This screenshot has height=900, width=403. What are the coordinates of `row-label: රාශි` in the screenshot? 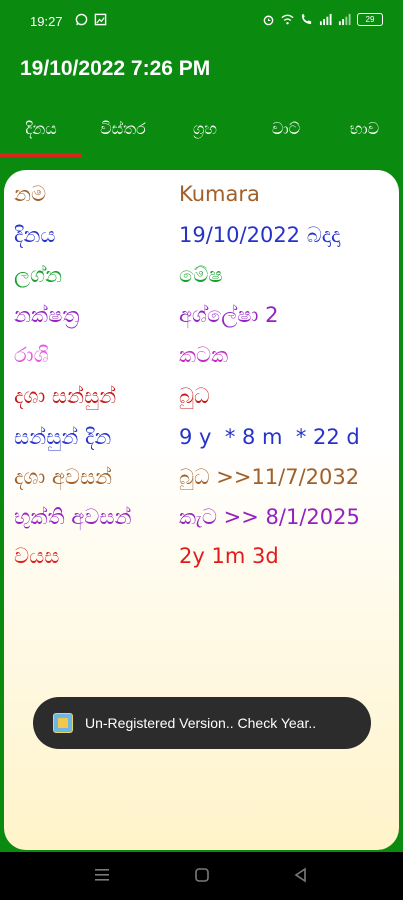 It's located at (31, 354).